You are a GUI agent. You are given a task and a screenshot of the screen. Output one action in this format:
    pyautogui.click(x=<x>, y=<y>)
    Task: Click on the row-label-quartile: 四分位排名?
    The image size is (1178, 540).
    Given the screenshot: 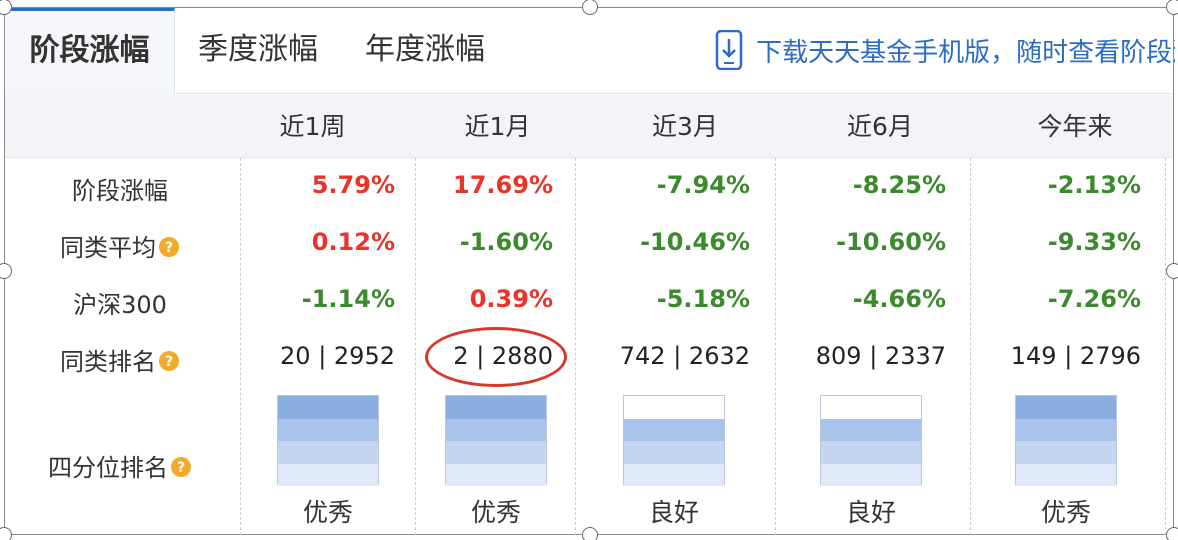 What is the action you would take?
    pyautogui.click(x=120, y=465)
    